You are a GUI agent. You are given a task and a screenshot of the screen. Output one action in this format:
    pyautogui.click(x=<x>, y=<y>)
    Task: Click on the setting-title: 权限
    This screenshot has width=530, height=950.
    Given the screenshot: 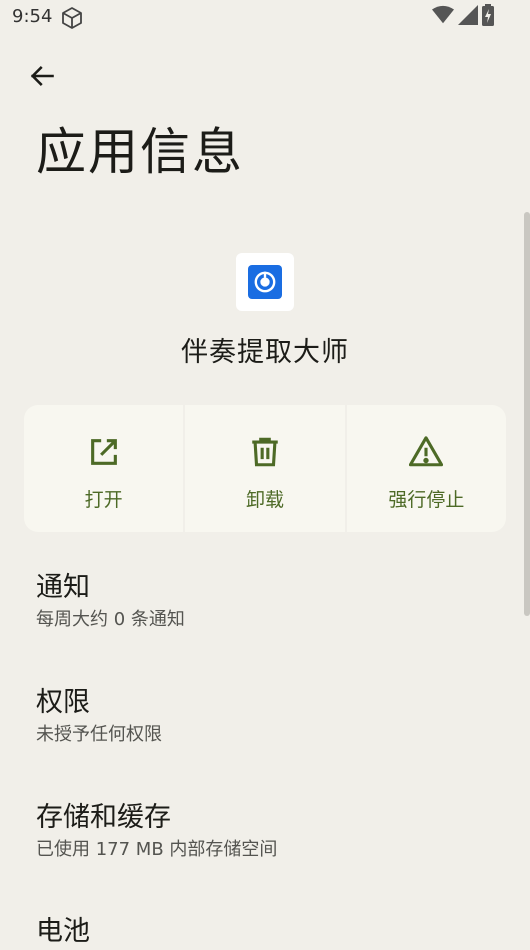 What is the action you would take?
    pyautogui.click(x=63, y=702)
    